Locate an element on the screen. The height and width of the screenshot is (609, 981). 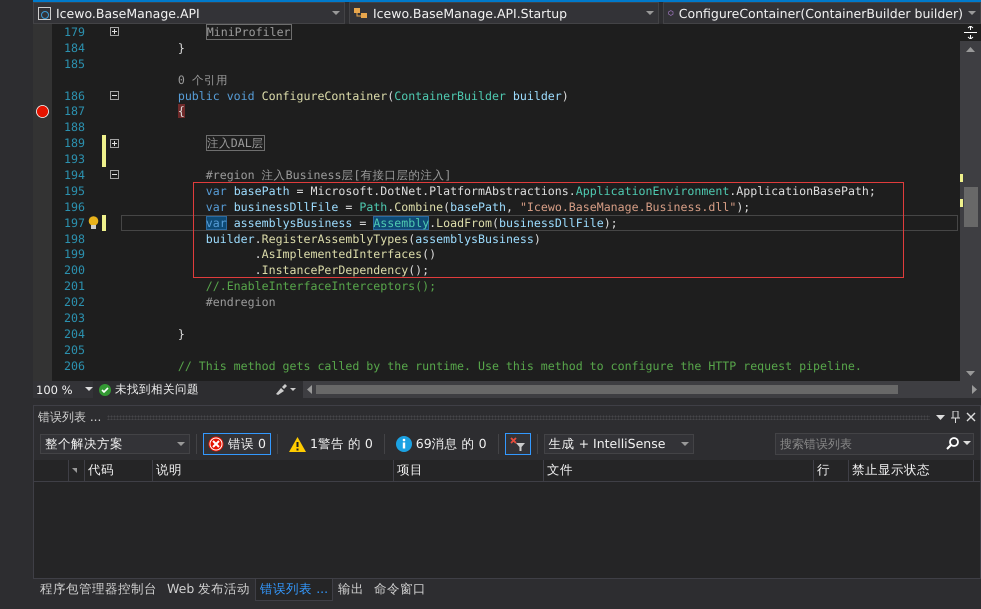
check-icon is located at coordinates (105, 390).